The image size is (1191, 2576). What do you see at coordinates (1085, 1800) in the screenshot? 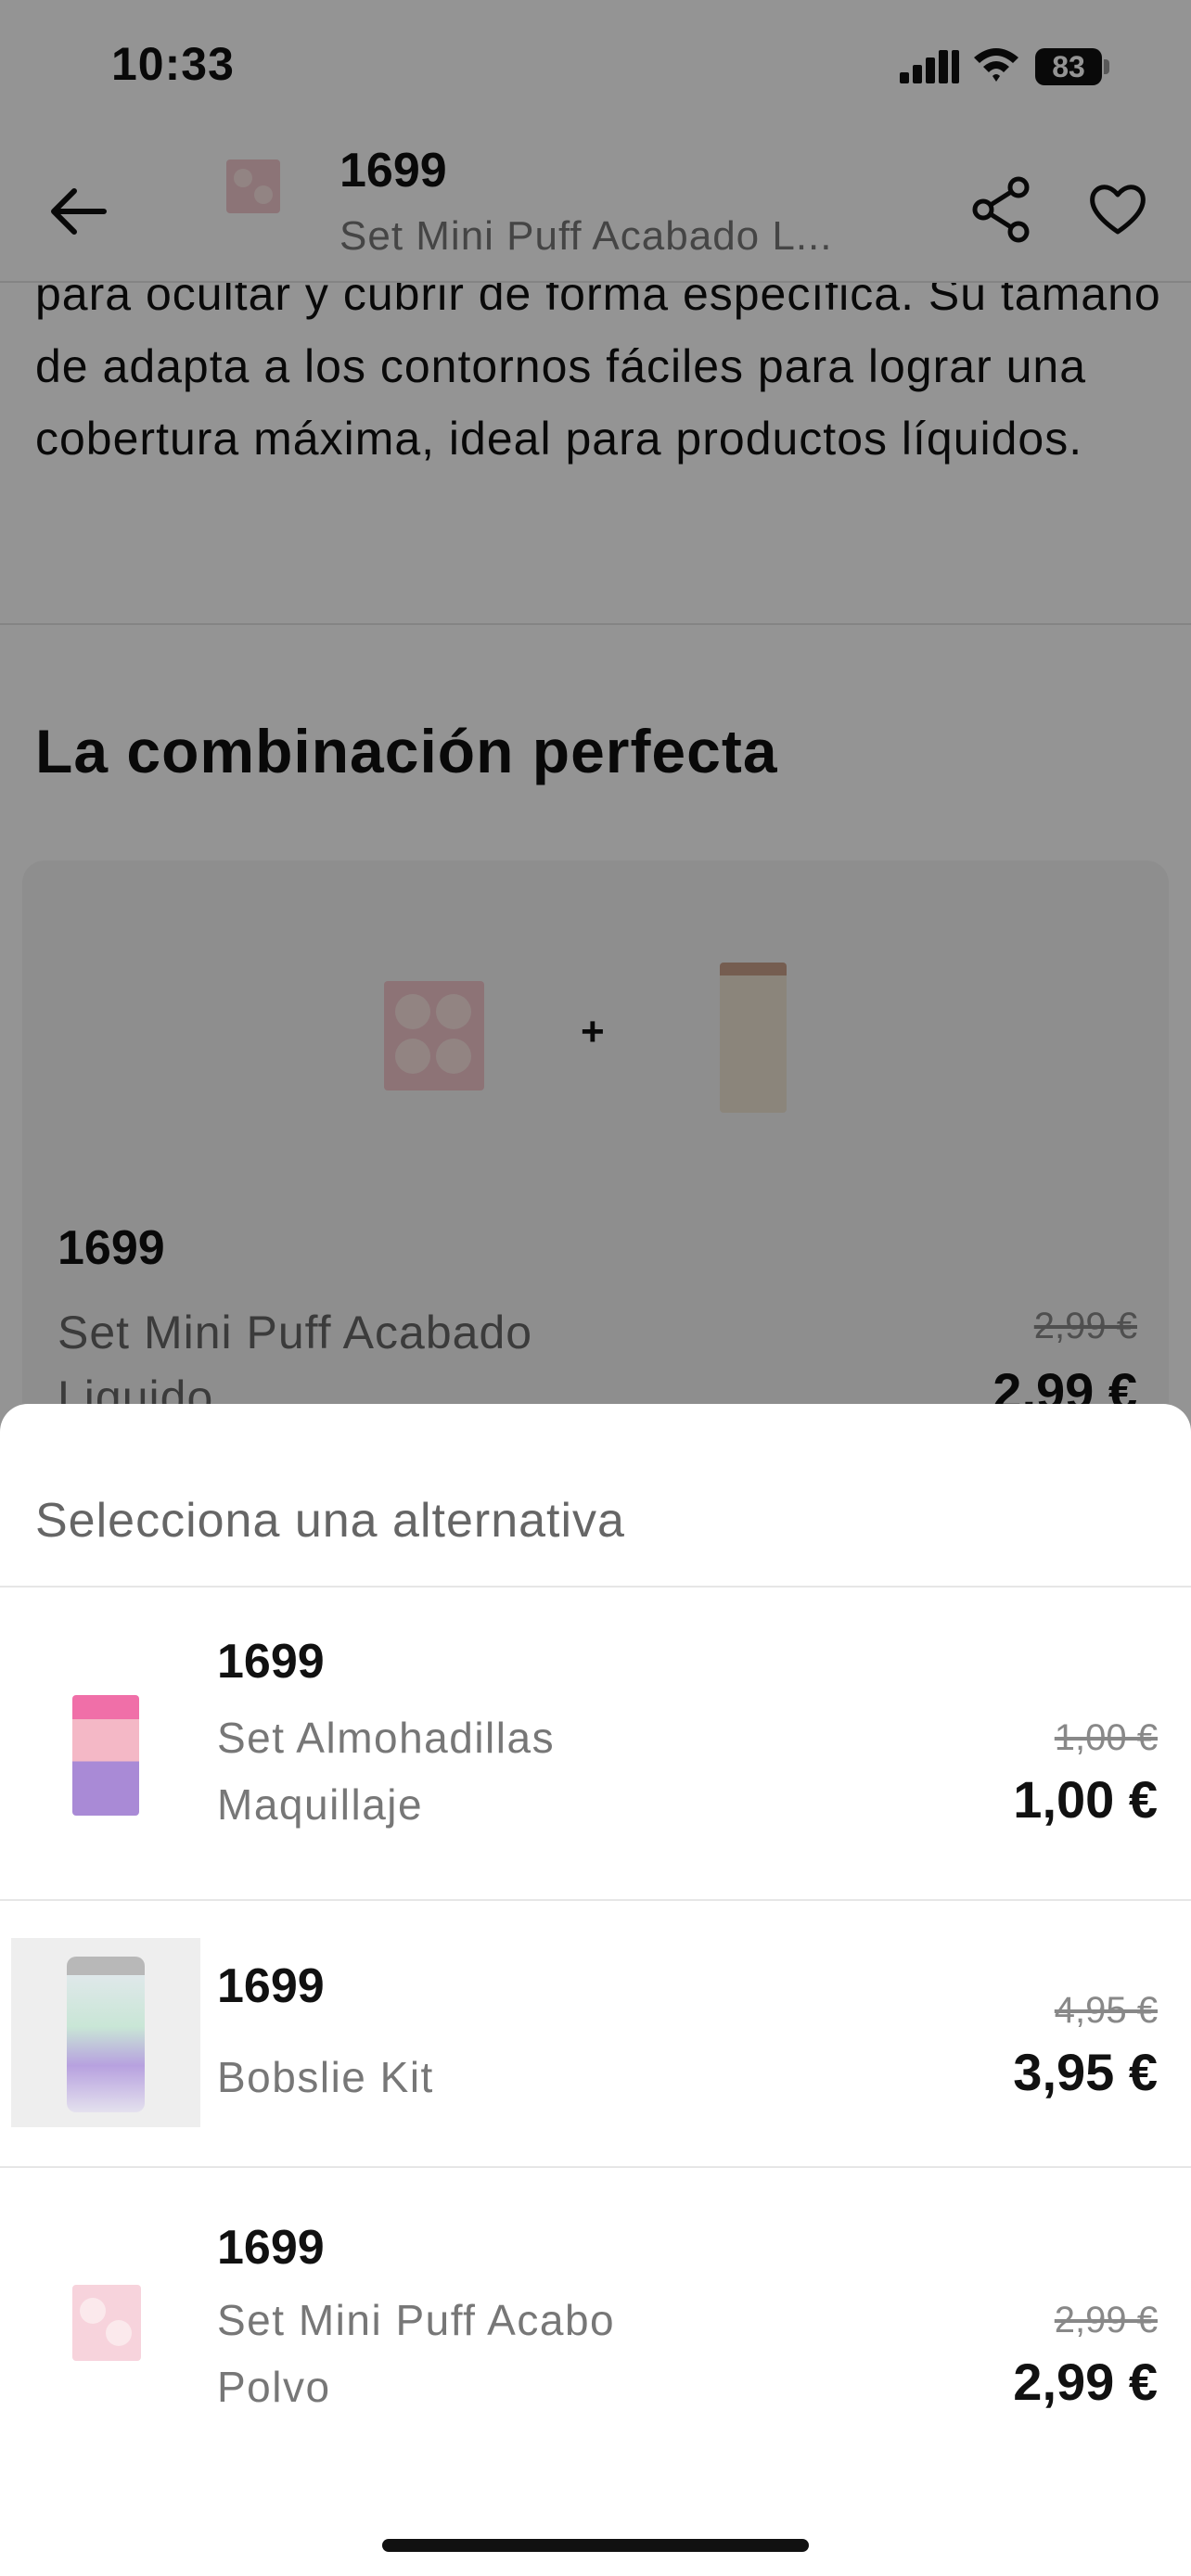
I see `option-price: 1,00 €` at bounding box center [1085, 1800].